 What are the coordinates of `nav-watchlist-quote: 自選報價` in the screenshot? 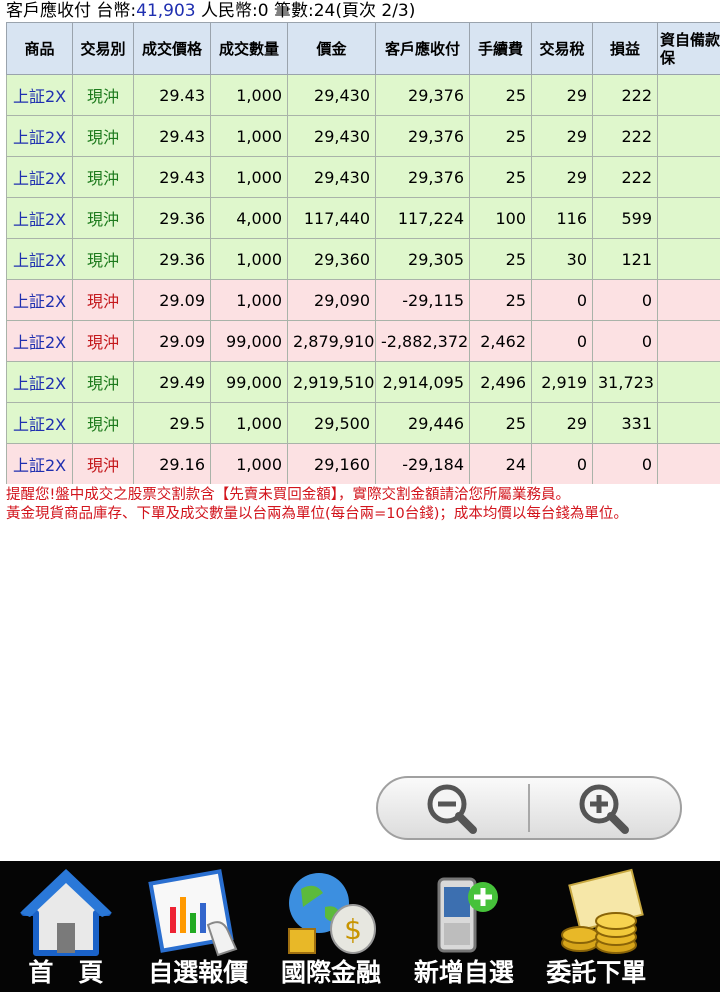 It's located at (198, 926).